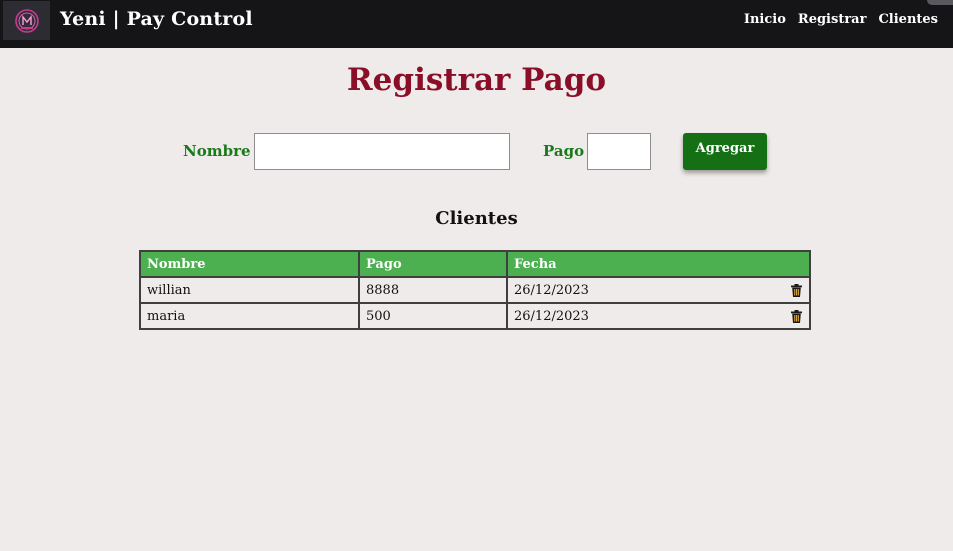 This screenshot has width=953, height=551. I want to click on nav-link-registrar: Registrar, so click(832, 19).